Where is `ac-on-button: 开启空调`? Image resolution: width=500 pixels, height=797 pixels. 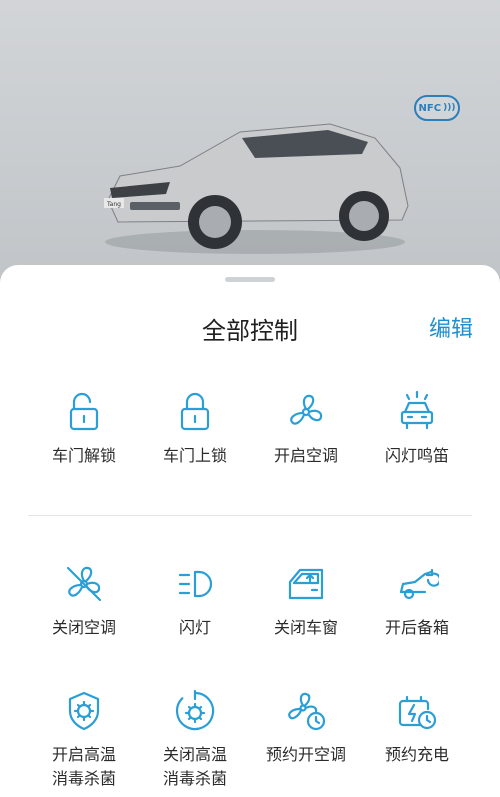
ac-on-button: 开启空调 is located at coordinates (306, 429).